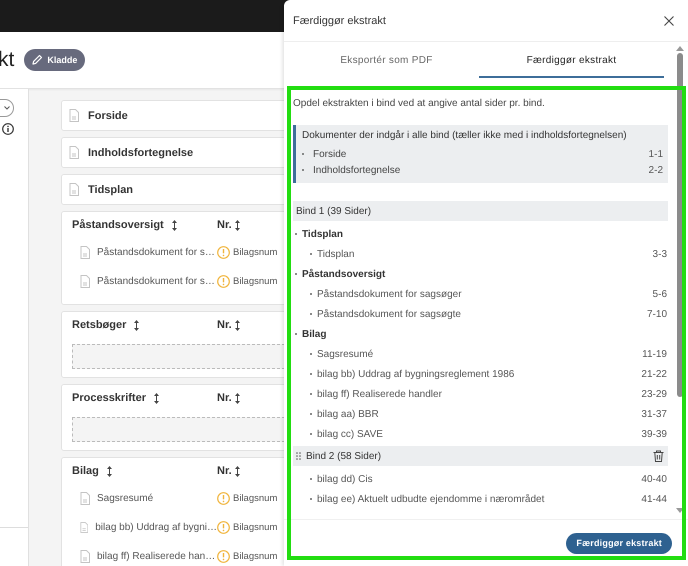 This screenshot has height=566, width=688. Describe the element at coordinates (344, 274) in the screenshot. I see `group-name: Påstandsoversigt` at that location.